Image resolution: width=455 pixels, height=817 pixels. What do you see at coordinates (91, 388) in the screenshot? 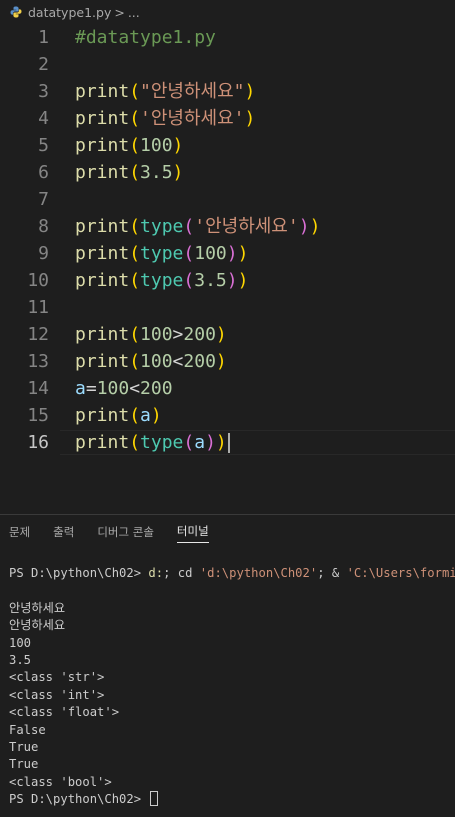
I see `code-token: =` at bounding box center [91, 388].